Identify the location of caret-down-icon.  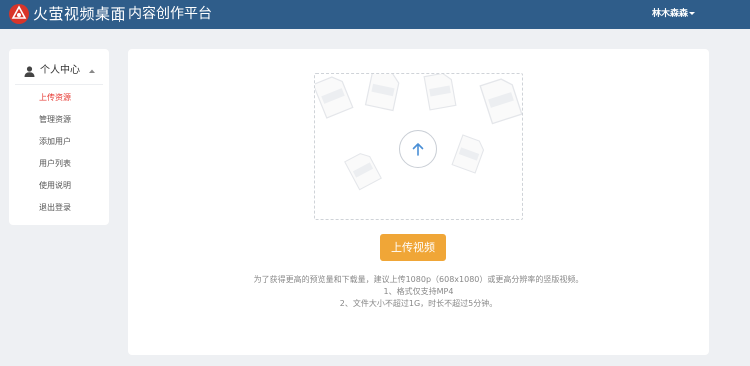
(692, 13).